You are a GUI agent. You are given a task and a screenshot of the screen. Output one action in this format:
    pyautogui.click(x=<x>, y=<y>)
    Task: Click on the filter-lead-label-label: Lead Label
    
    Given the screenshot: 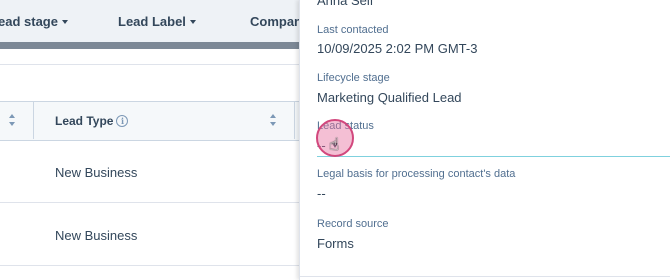 What is the action you would take?
    pyautogui.click(x=152, y=21)
    